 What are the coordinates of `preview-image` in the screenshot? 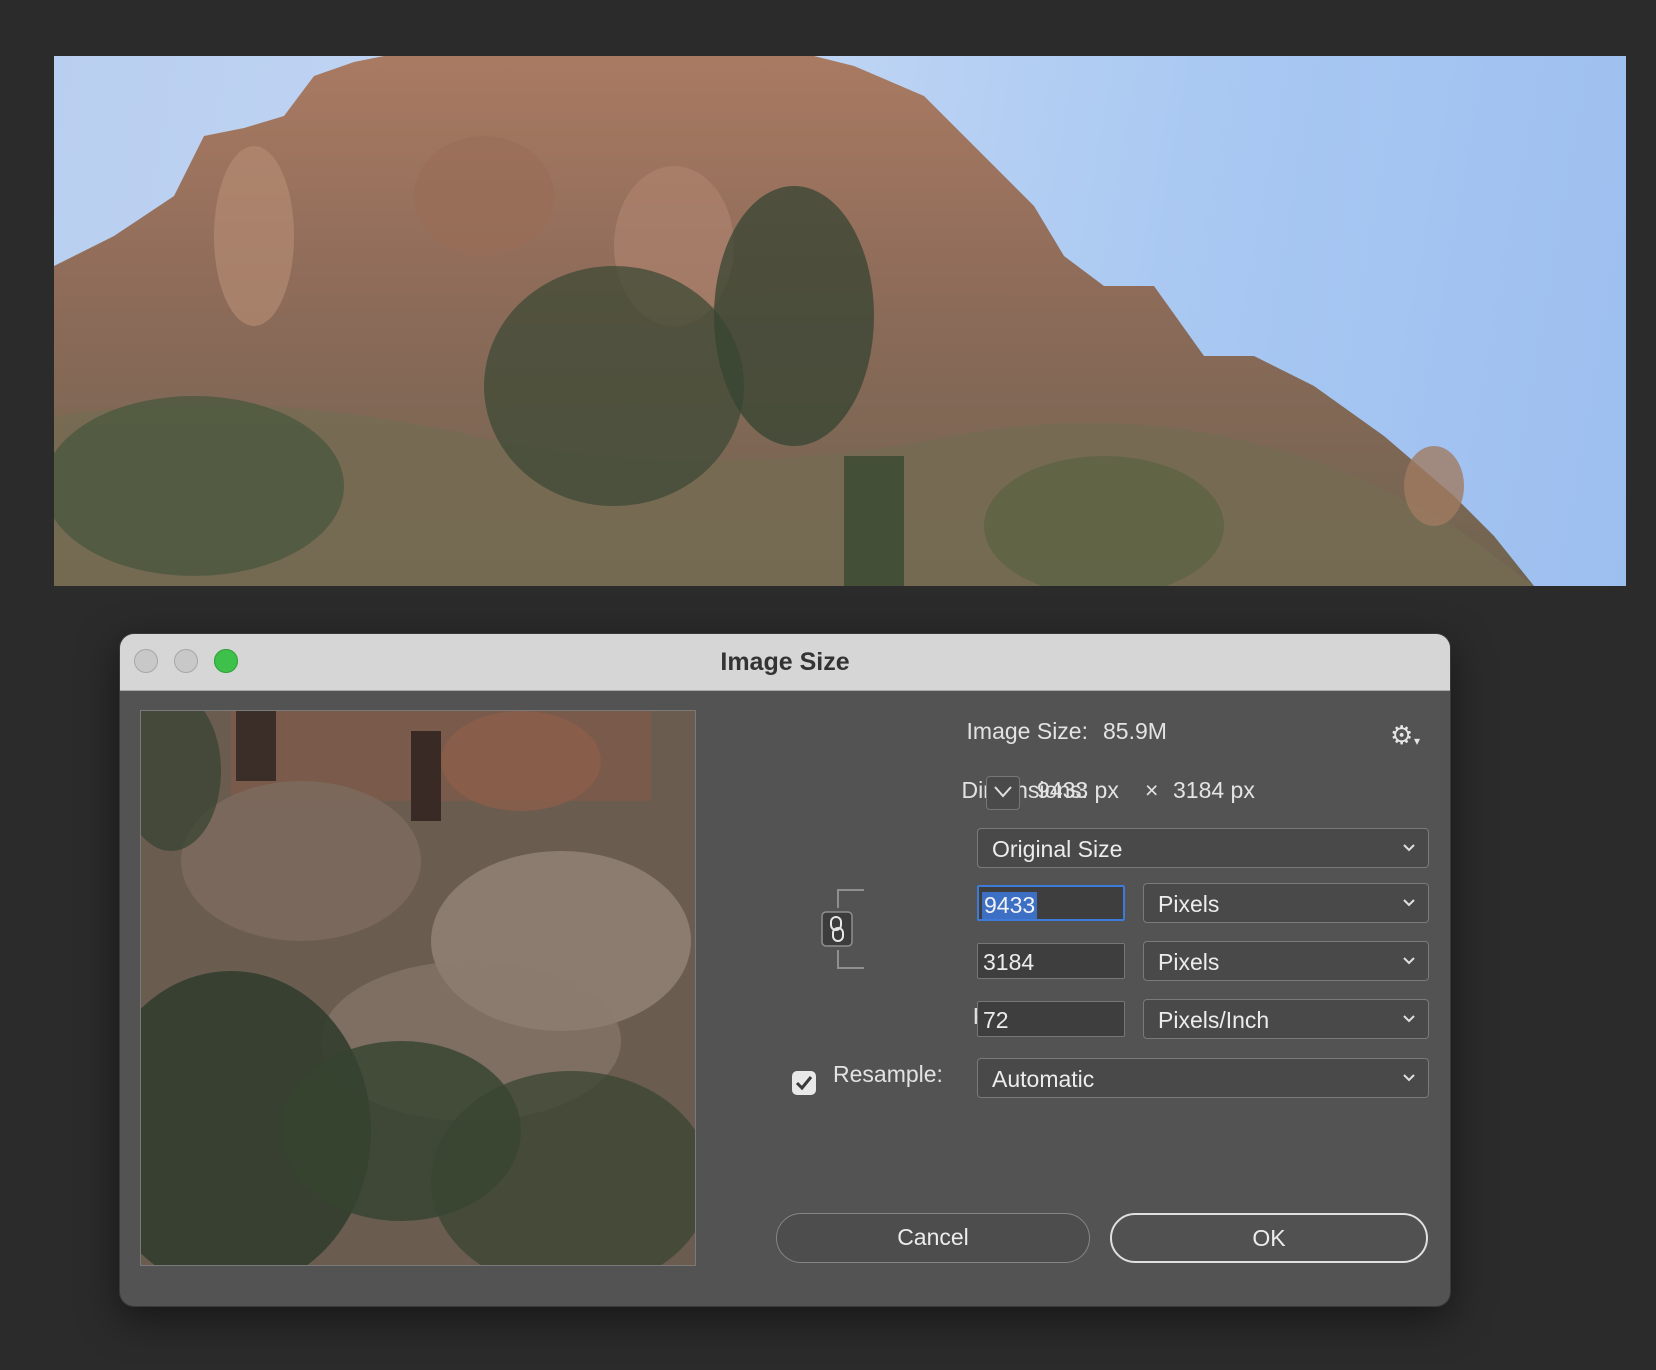 It's located at (418, 988).